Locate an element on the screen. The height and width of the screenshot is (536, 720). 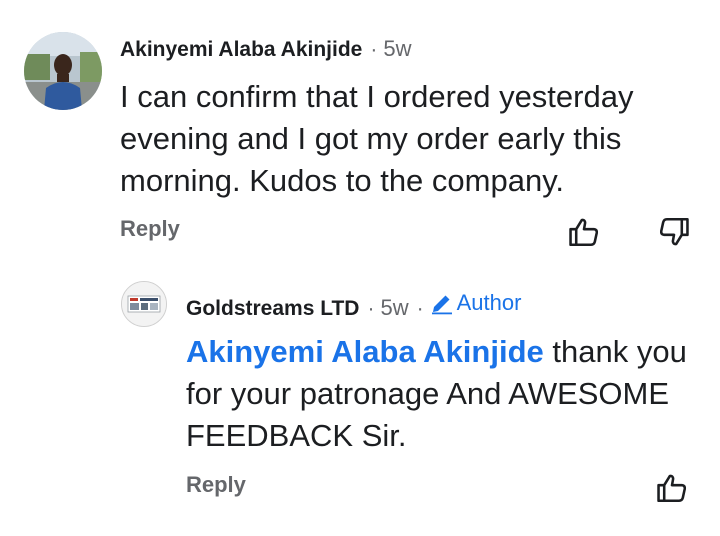
mention-link: Akinyemi Alaba Akinjide is located at coordinates (365, 351).